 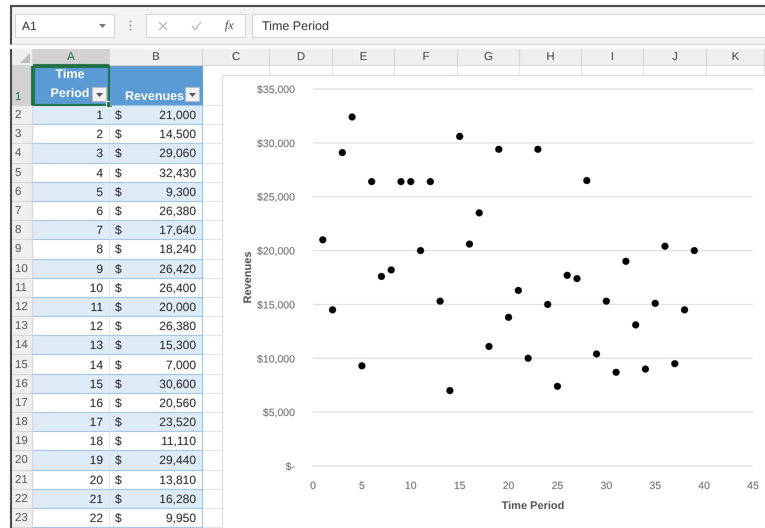 What do you see at coordinates (22, 154) in the screenshot?
I see `row-header: 4` at bounding box center [22, 154].